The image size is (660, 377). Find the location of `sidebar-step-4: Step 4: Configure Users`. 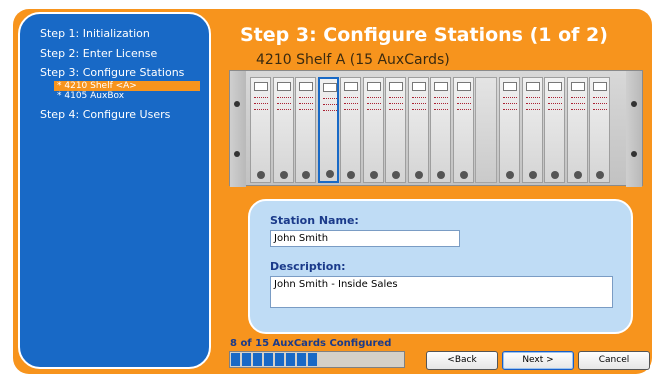

sidebar-step-4: Step 4: Configure Users is located at coordinates (114, 115).